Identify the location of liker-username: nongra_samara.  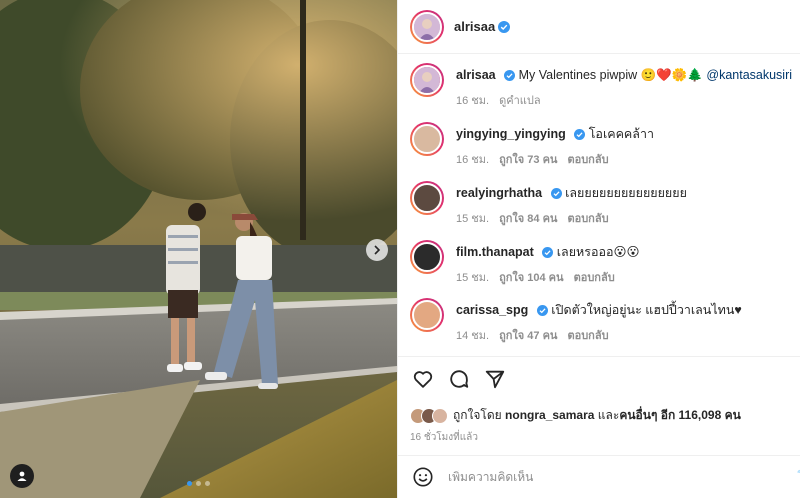
(549, 415).